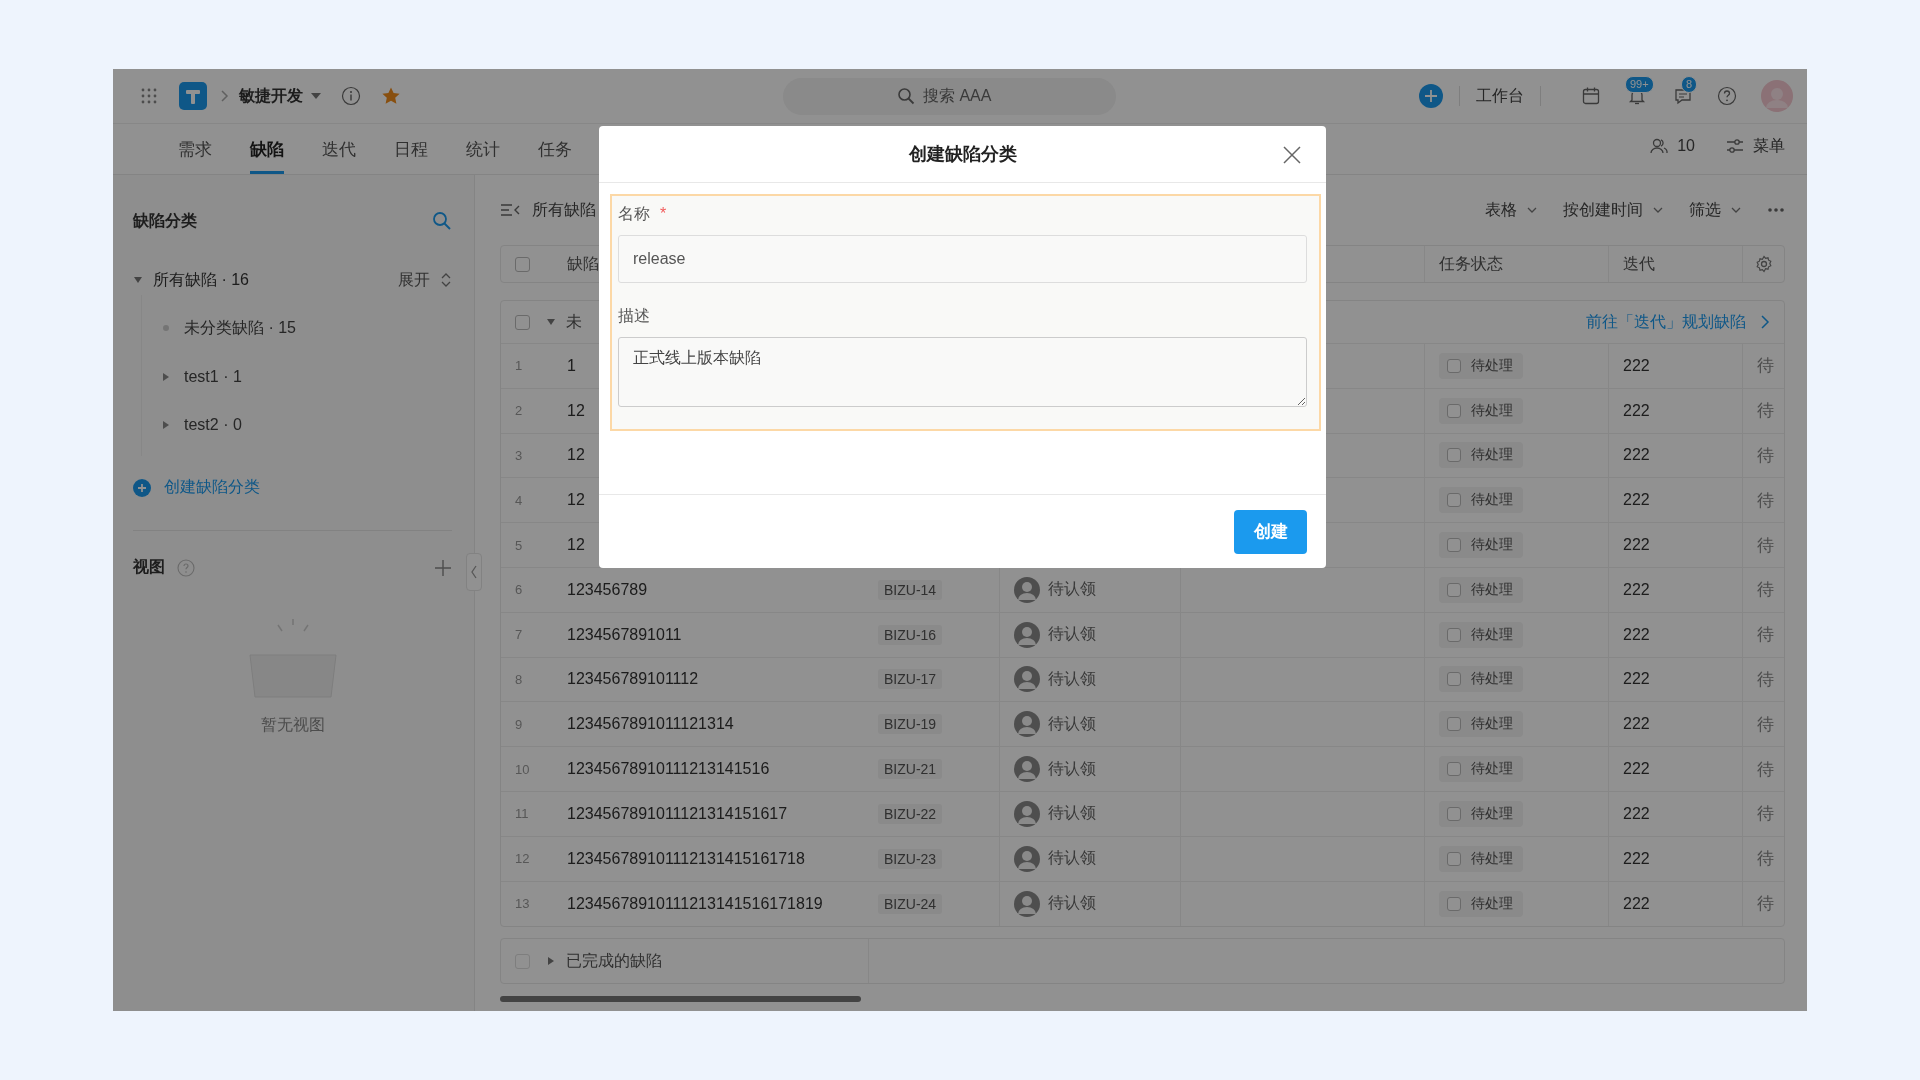 This screenshot has width=1920, height=1080. Describe the element at coordinates (213, 425) in the screenshot. I see `tree-item: test2 · 0` at that location.